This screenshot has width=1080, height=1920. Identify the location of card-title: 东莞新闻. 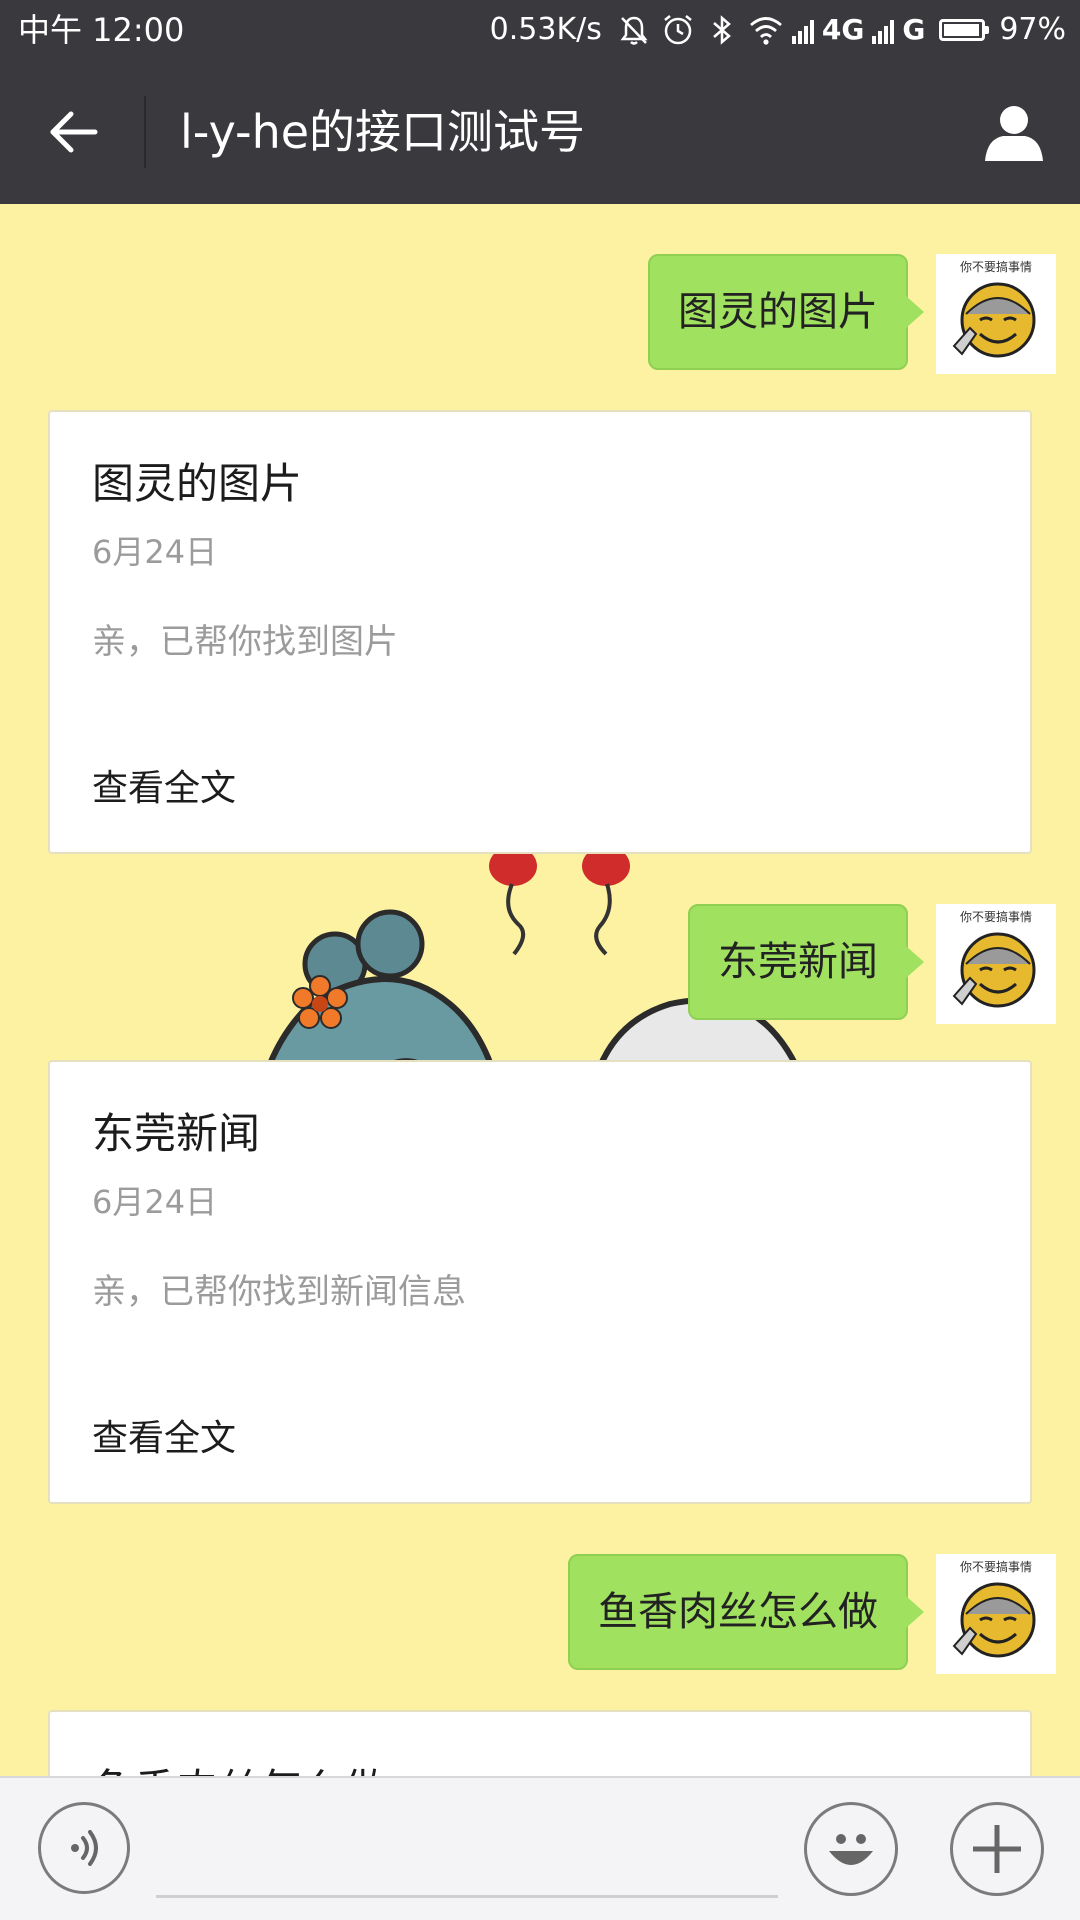
(176, 1133).